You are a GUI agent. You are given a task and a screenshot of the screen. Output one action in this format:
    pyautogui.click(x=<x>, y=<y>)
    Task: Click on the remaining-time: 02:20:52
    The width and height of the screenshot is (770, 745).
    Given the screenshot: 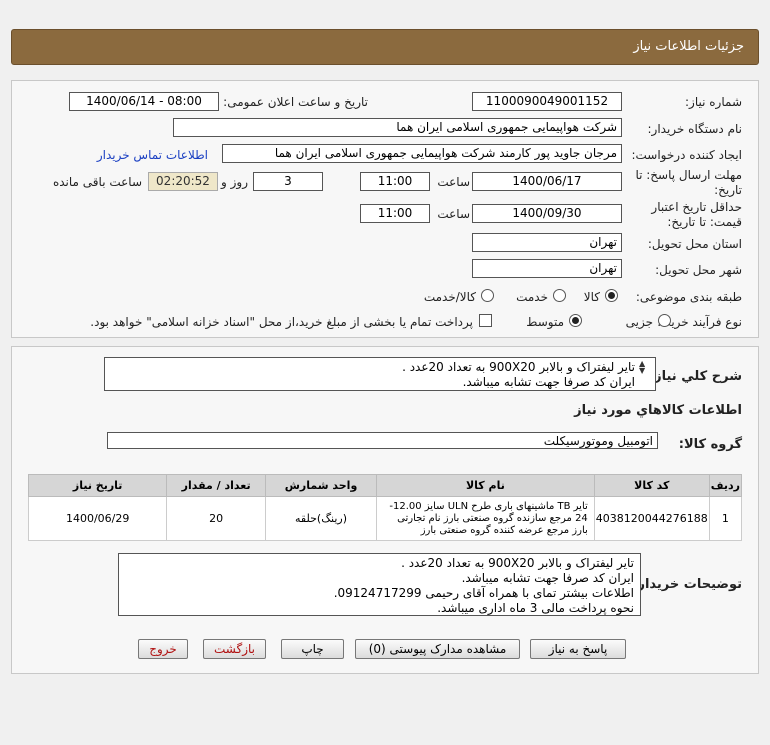 What is the action you would take?
    pyautogui.click(x=183, y=181)
    